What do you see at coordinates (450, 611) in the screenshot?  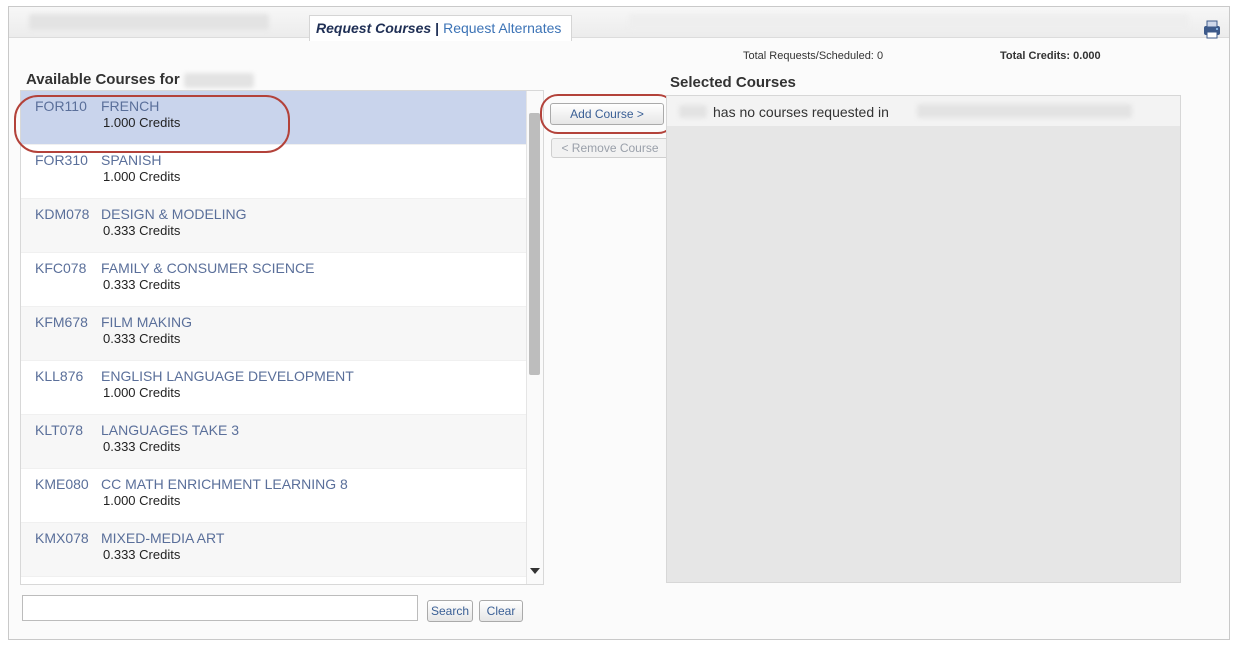 I see `search-button: Search` at bounding box center [450, 611].